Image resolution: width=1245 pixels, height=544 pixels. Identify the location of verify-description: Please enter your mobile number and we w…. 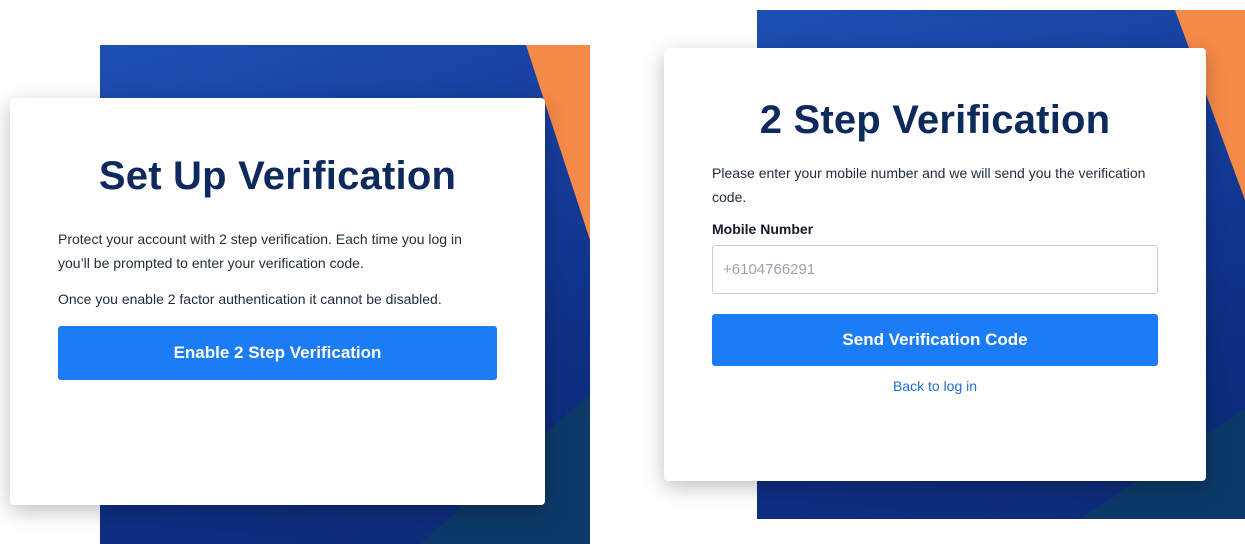
(929, 185).